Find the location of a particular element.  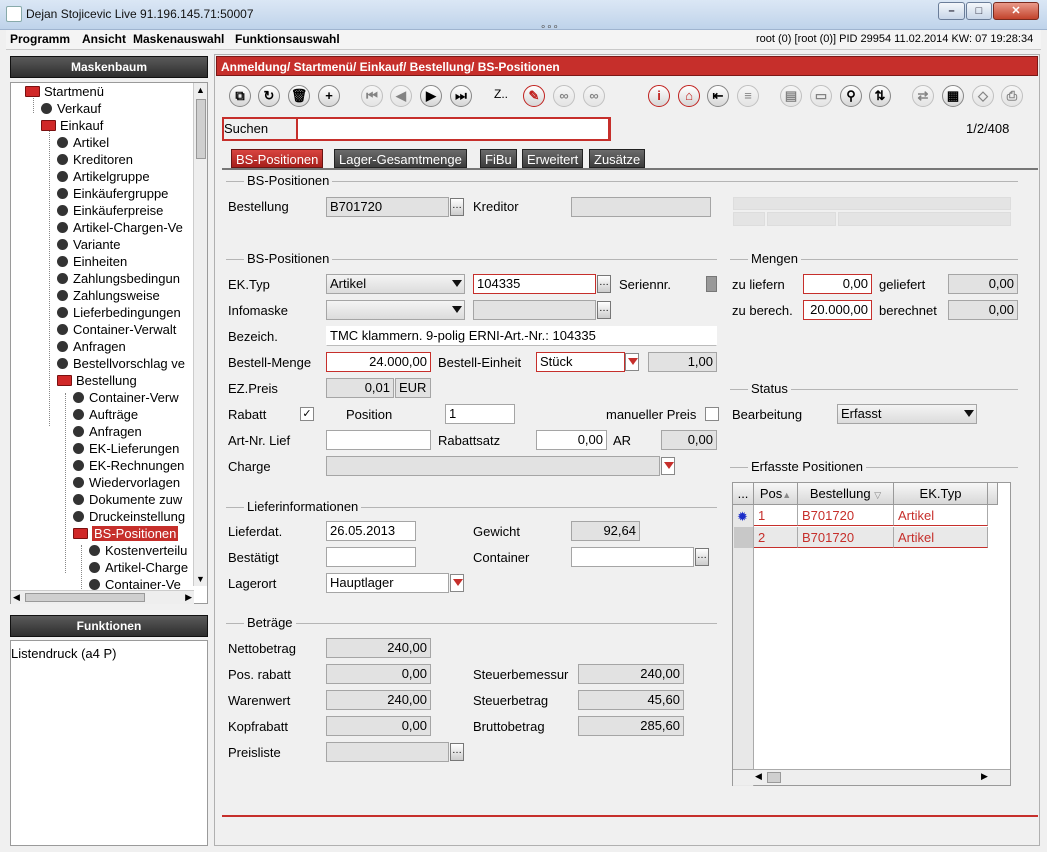

next-record-icon: ▶ is located at coordinates (431, 96).